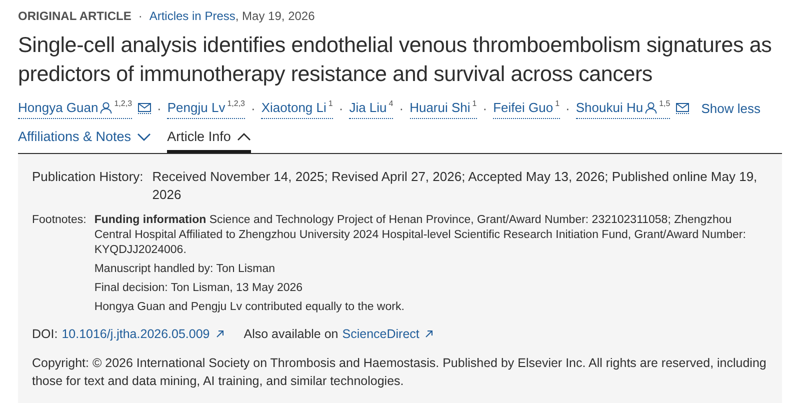  What do you see at coordinates (144, 136) in the screenshot?
I see `chevron-down-icon` at bounding box center [144, 136].